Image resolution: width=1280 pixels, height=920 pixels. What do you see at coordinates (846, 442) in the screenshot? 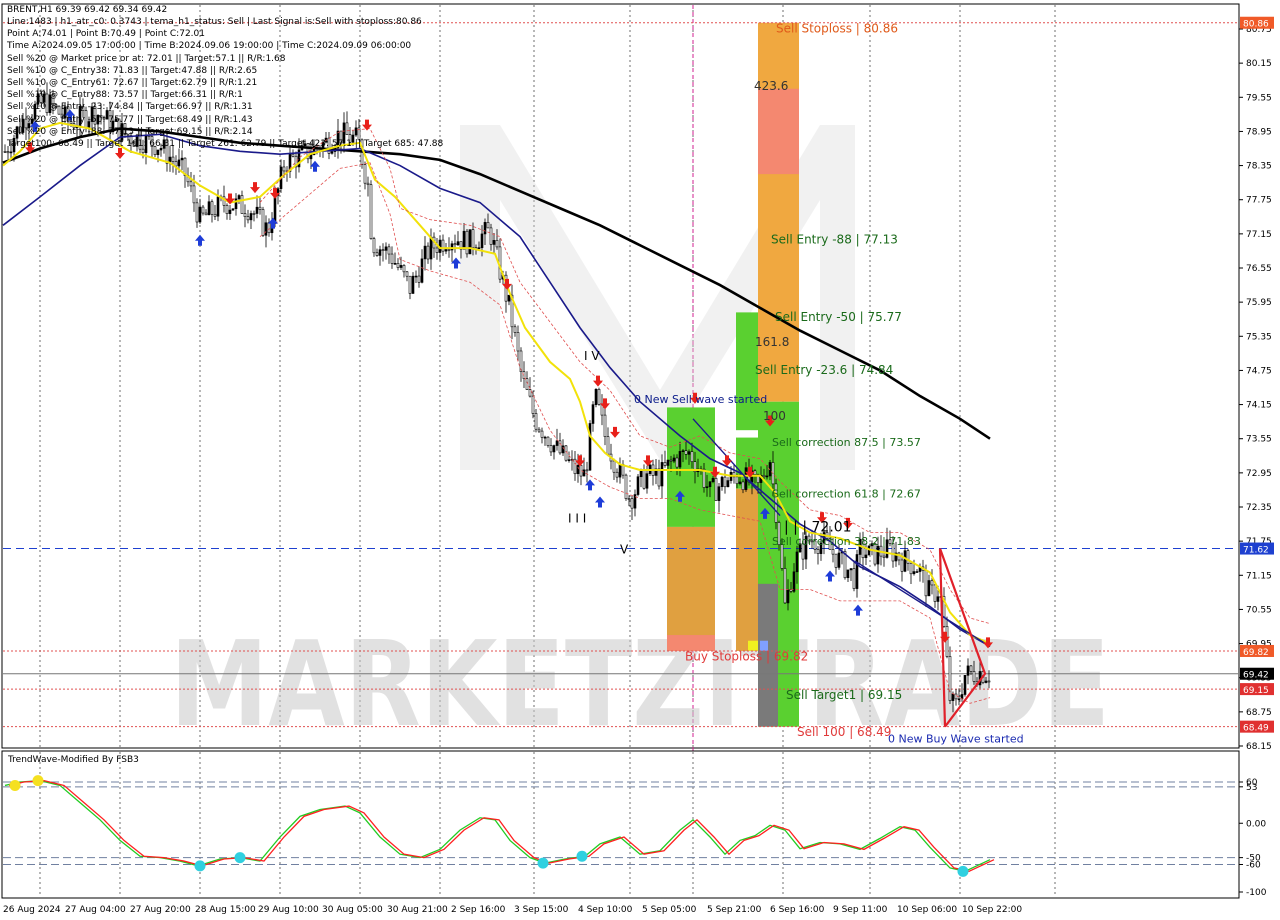
I see `annotation-label: Sell correction 87.5 | 73.57` at bounding box center [846, 442].